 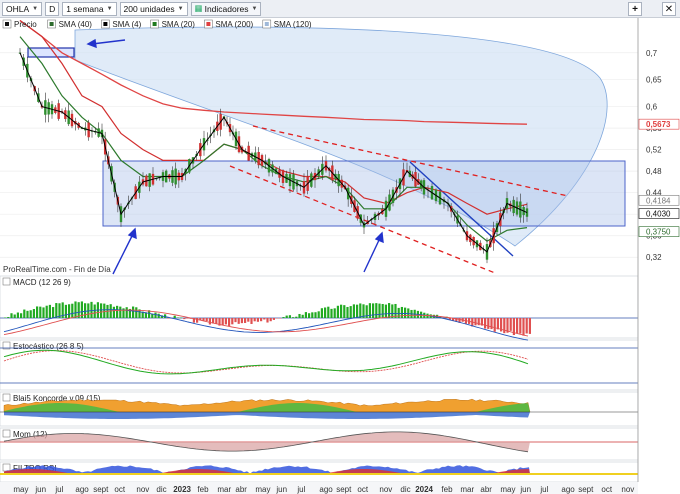 I want to click on mom-panel: Mom (12)0-0,20,0702, so click(x=340, y=444).